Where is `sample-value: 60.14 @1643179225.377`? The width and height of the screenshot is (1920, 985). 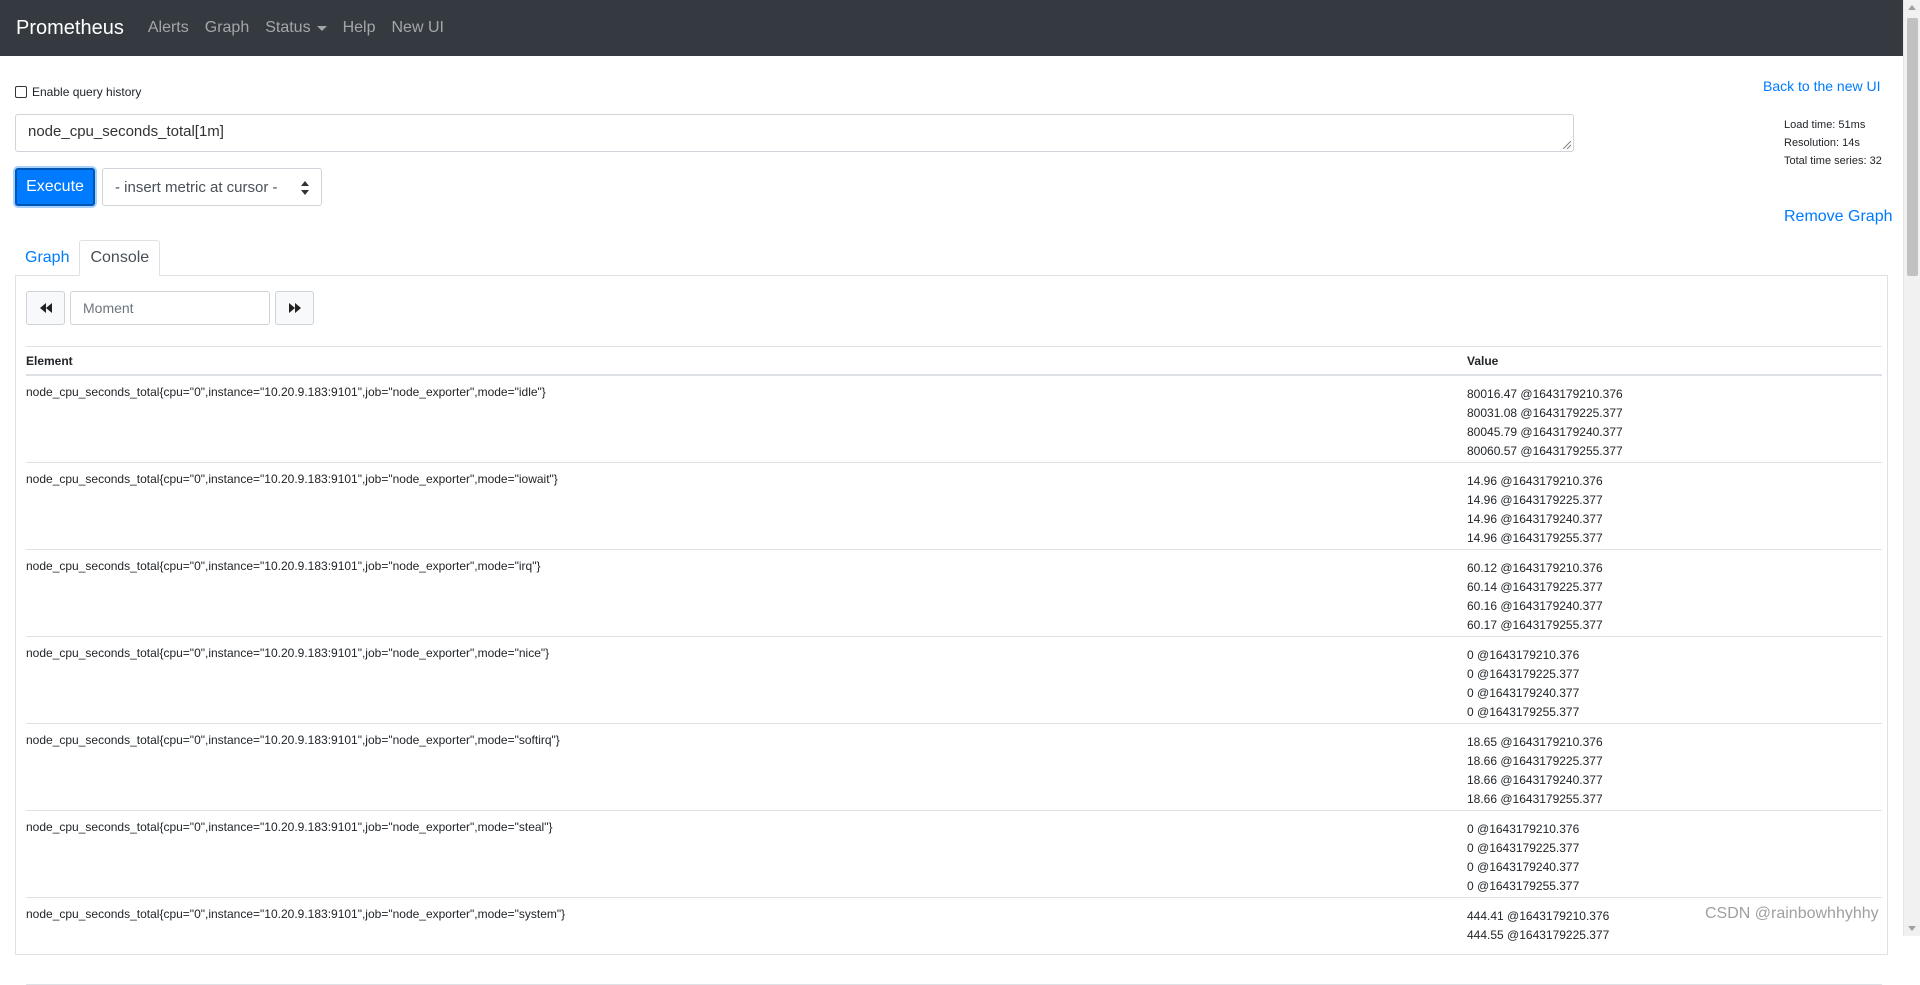 sample-value: 60.14 @1643179225.377 is located at coordinates (1535, 587).